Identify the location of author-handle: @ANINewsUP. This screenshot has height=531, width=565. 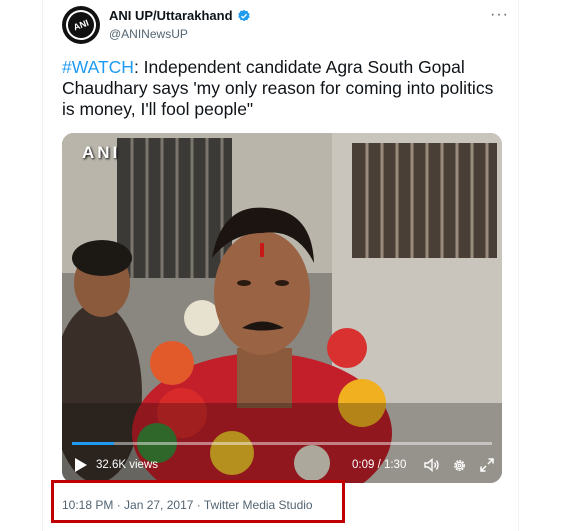
(148, 34).